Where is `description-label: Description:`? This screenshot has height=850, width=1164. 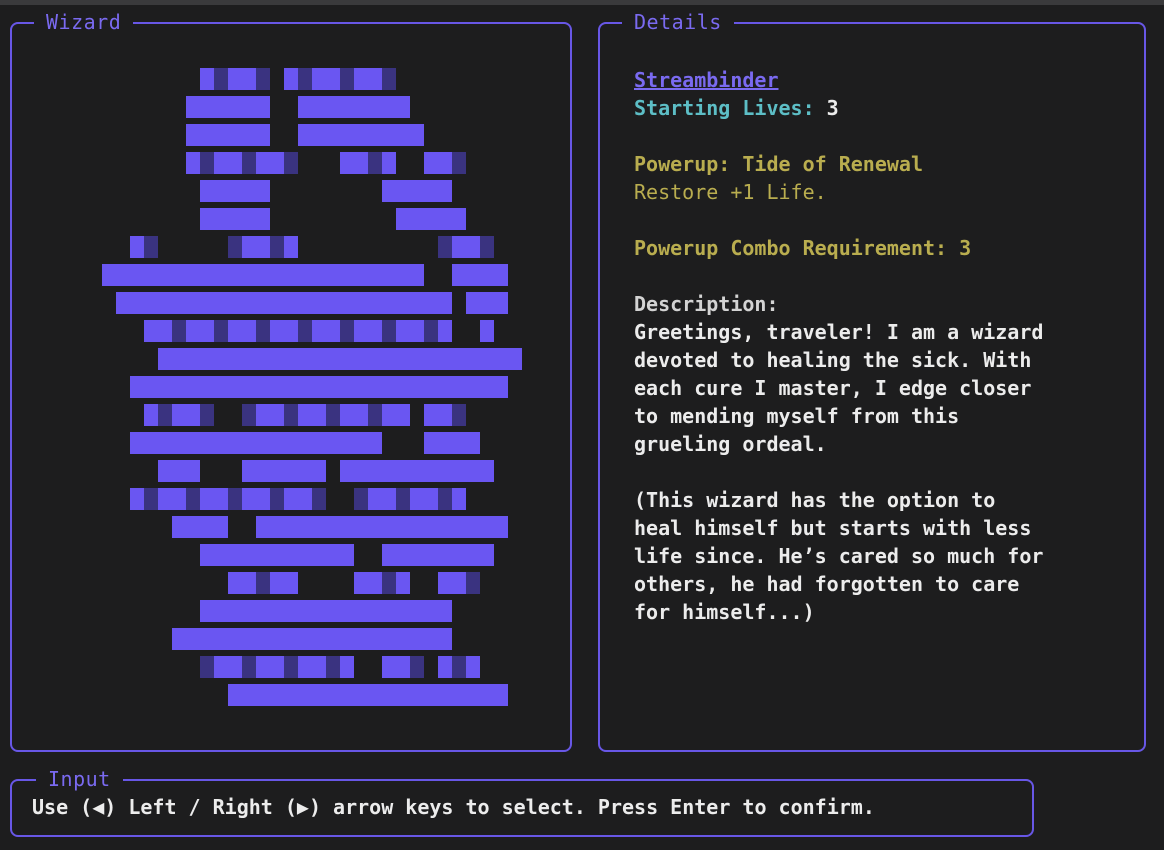
description-label: Description: is located at coordinates (706, 304).